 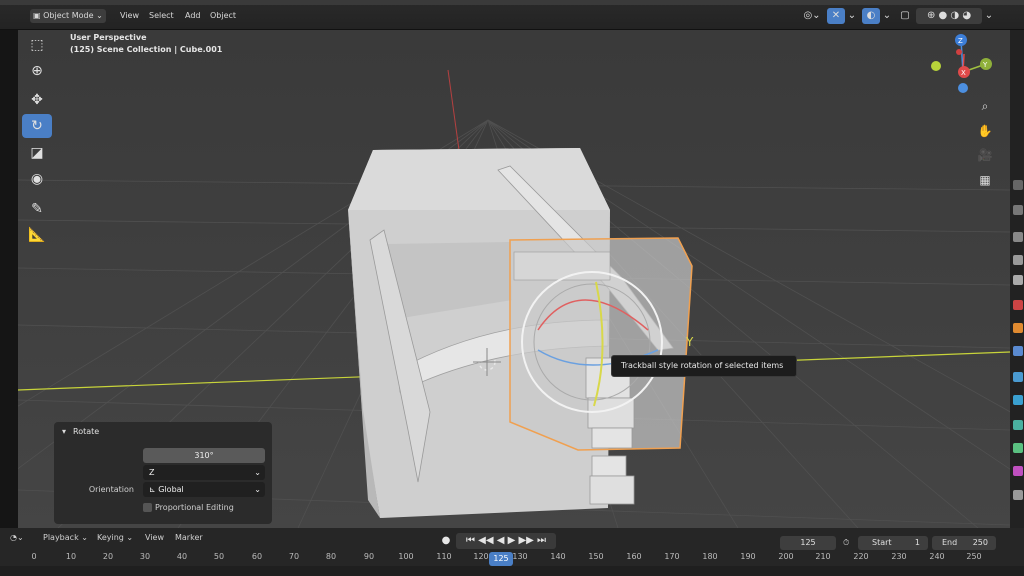 I want to click on menu-add: Add, so click(x=193, y=16).